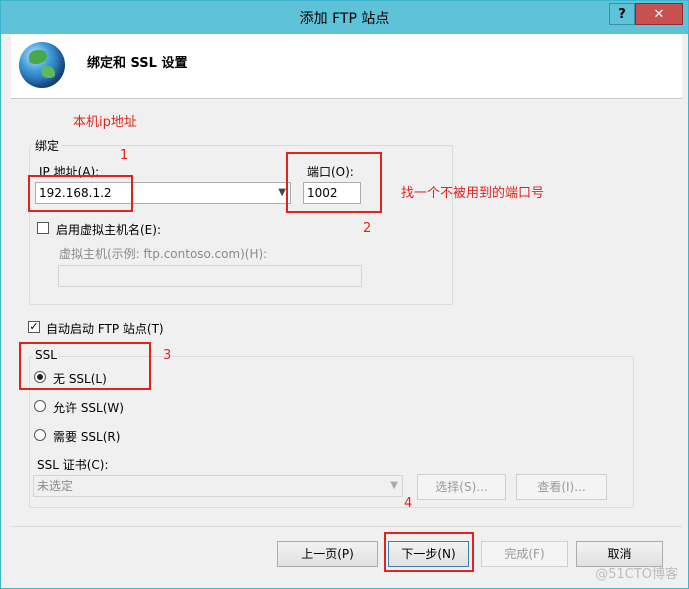 The height and width of the screenshot is (589, 689). I want to click on globe-icon, so click(42, 65).